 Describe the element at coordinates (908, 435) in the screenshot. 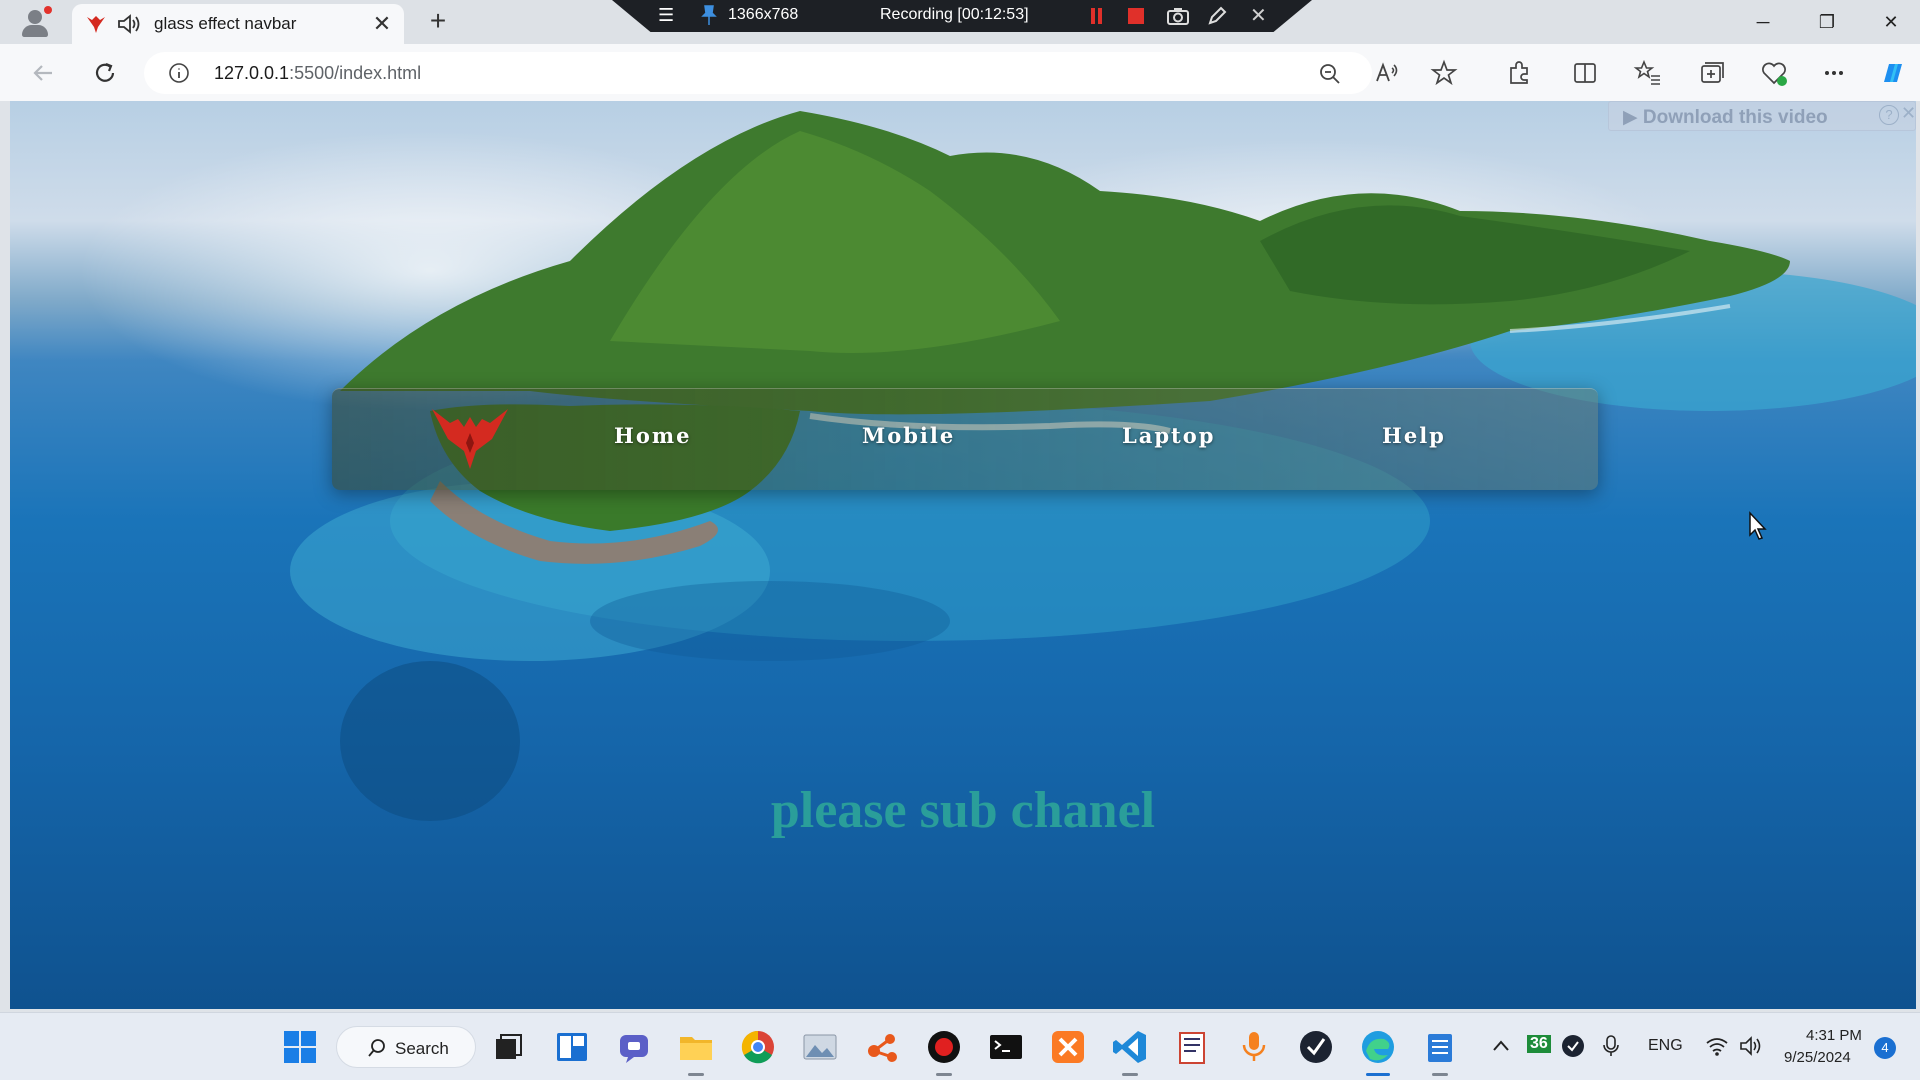

I see `nav-link-mobile: Mobile` at that location.